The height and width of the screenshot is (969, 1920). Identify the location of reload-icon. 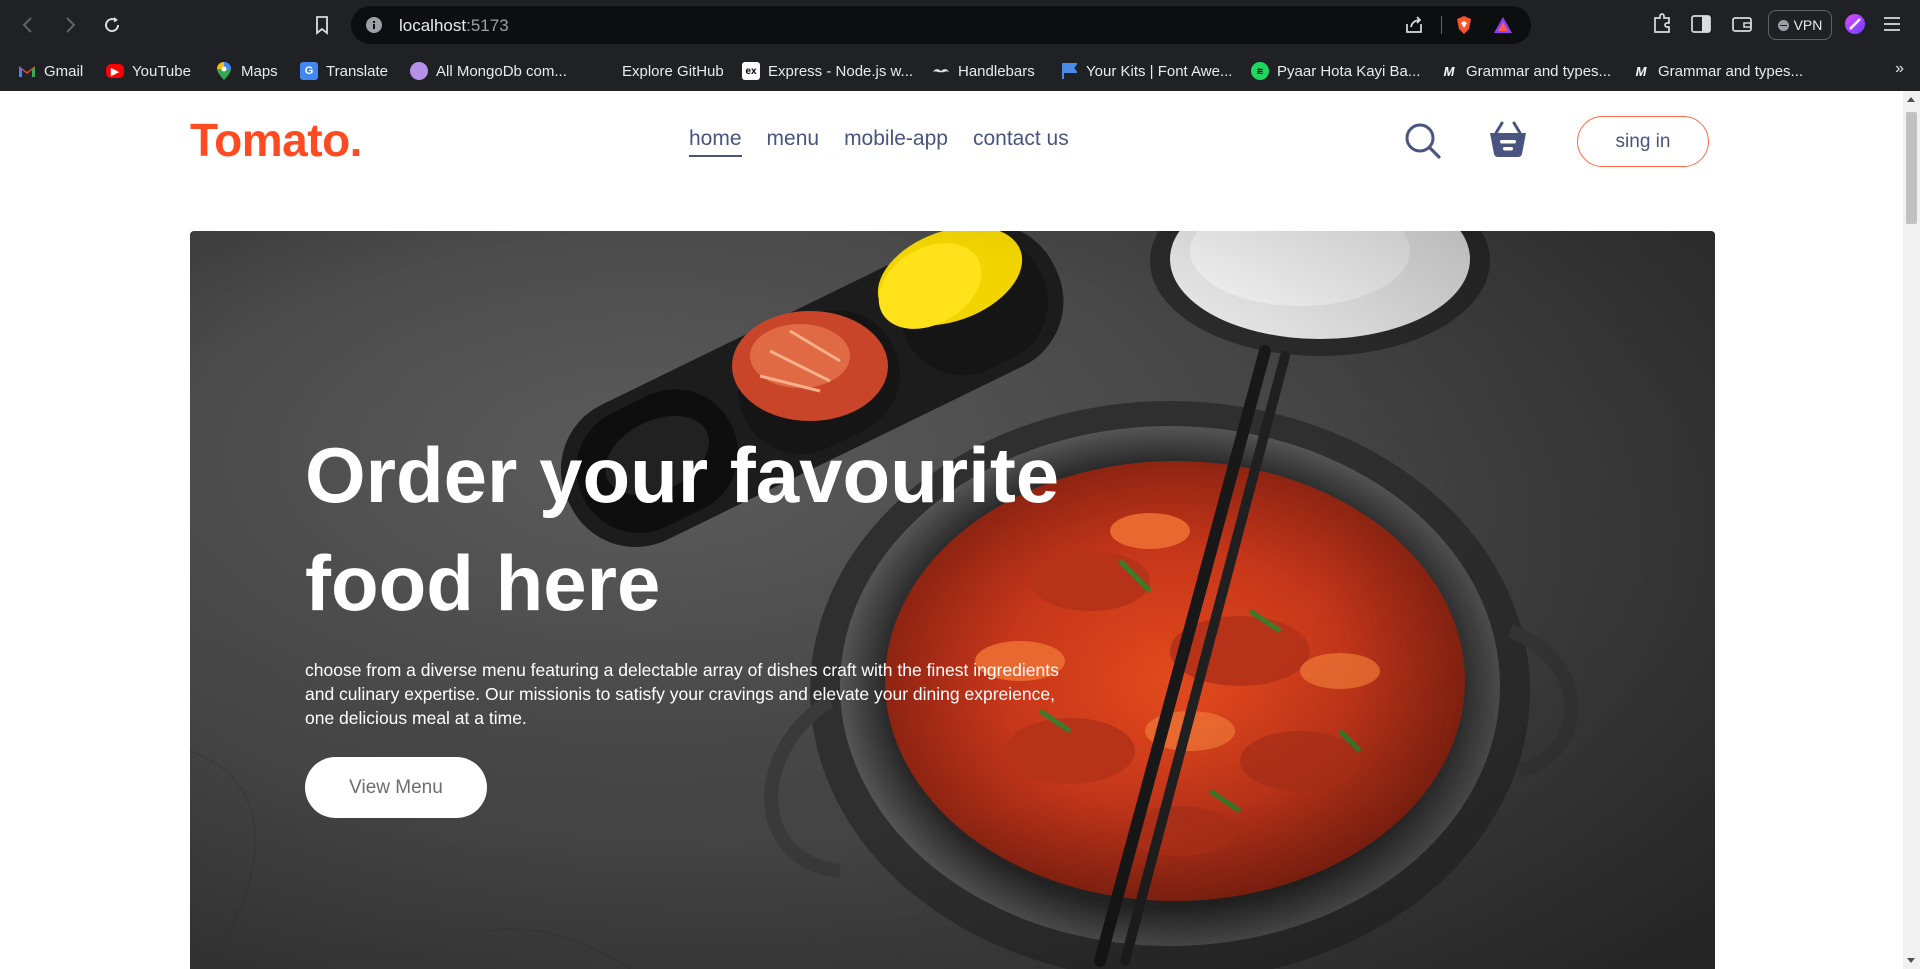
(112, 25).